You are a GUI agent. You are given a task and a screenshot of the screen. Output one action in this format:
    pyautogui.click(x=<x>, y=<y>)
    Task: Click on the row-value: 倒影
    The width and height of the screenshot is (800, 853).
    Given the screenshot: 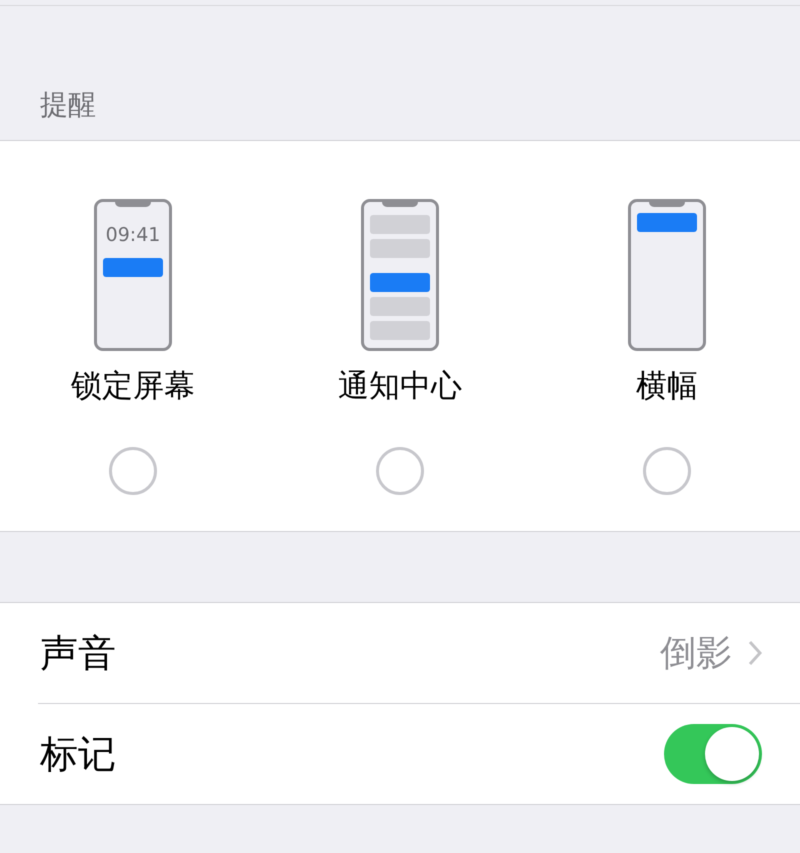 What is the action you would take?
    pyautogui.click(x=696, y=654)
    